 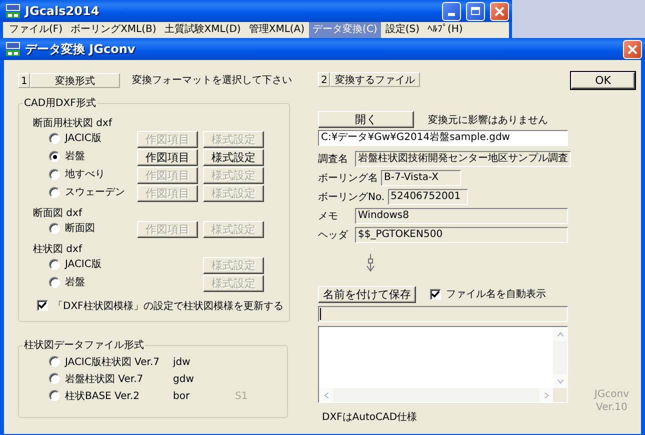 I want to click on path-field: C:¥データ¥Gw¥G2014岩盤sample.gdw, so click(x=443, y=138).